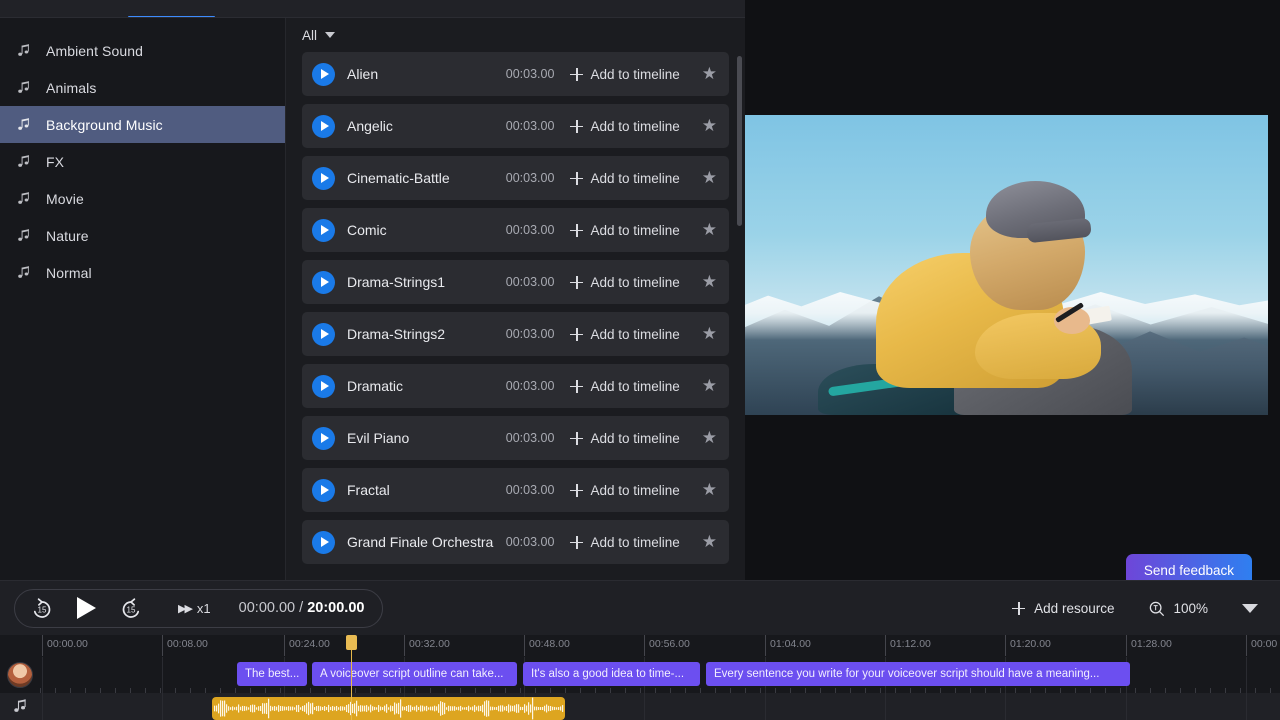 The width and height of the screenshot is (1280, 720). I want to click on playhead-handle, so click(351, 642).